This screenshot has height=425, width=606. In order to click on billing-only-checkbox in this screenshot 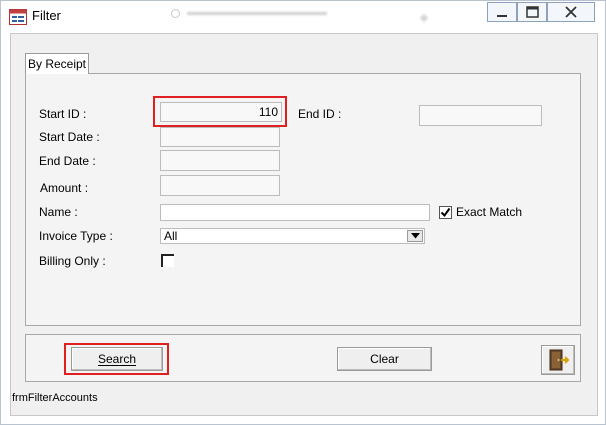, I will do `click(167, 260)`.